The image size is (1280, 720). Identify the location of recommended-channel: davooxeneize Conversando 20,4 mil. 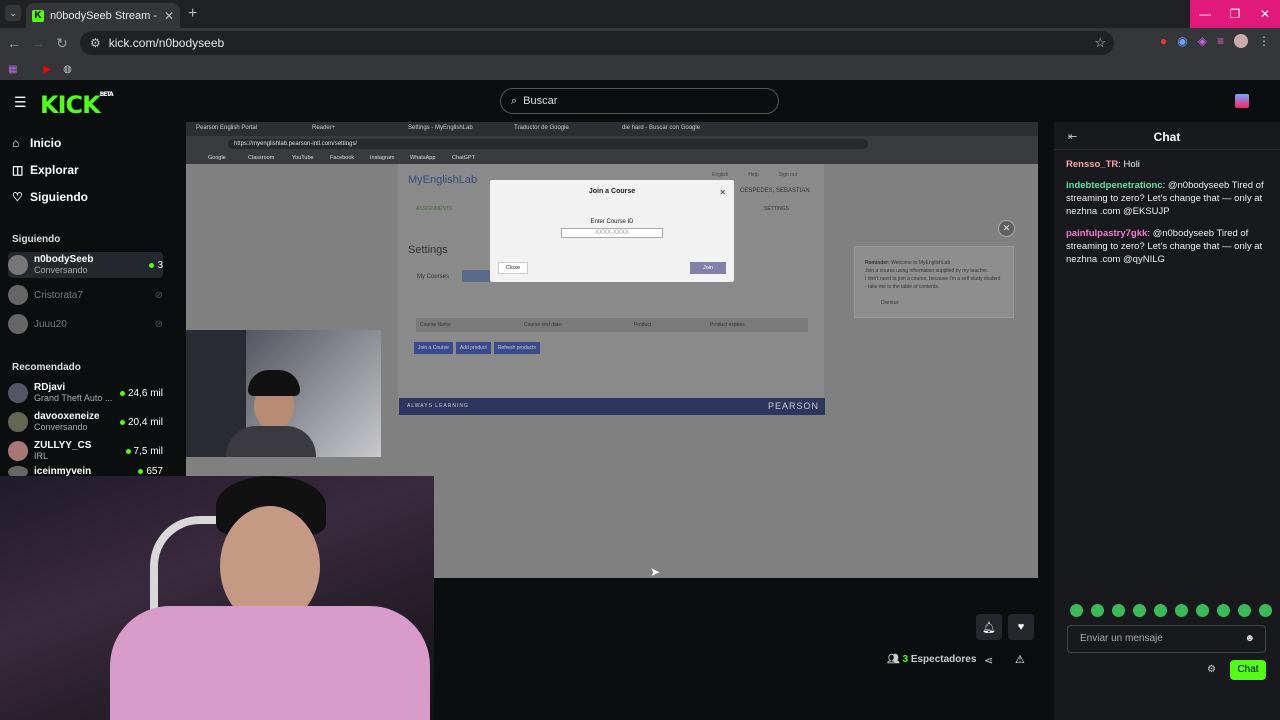
(85, 422).